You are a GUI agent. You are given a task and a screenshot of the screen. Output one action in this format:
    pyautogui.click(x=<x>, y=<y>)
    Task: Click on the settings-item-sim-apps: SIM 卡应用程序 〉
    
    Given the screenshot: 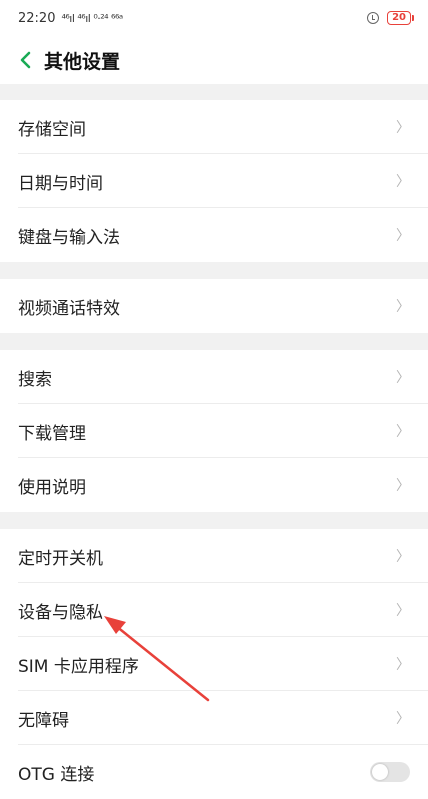 What is the action you would take?
    pyautogui.click(x=214, y=664)
    